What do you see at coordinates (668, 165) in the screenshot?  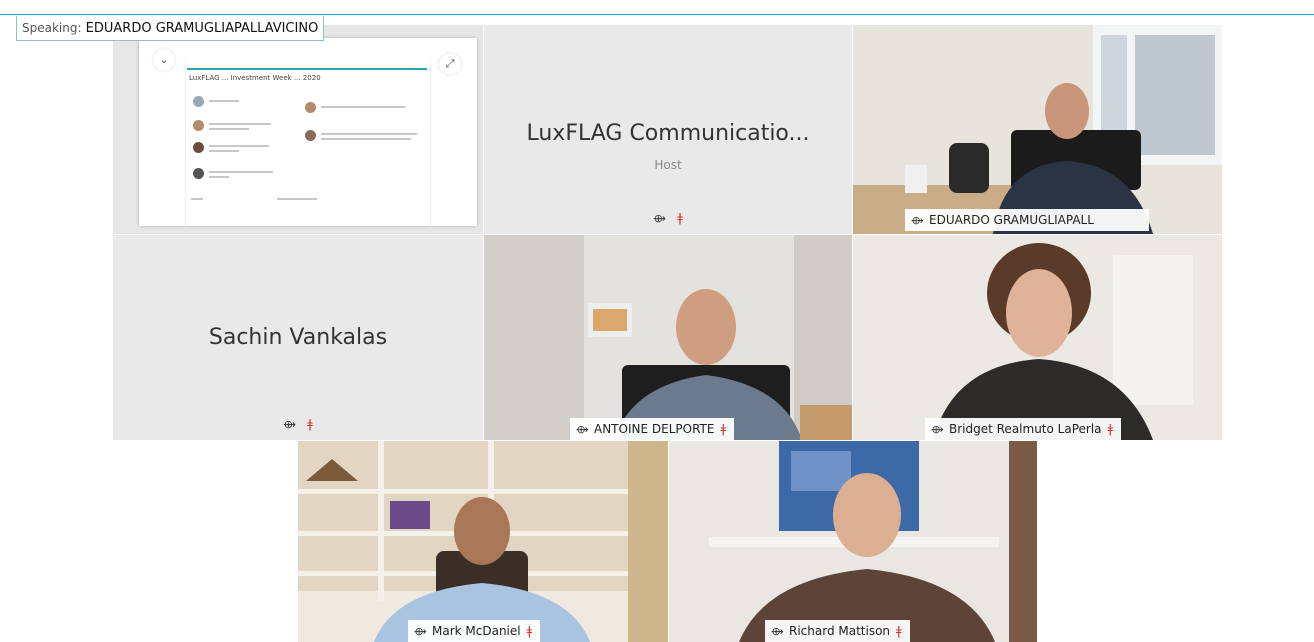 I see `participant-role: Host` at bounding box center [668, 165].